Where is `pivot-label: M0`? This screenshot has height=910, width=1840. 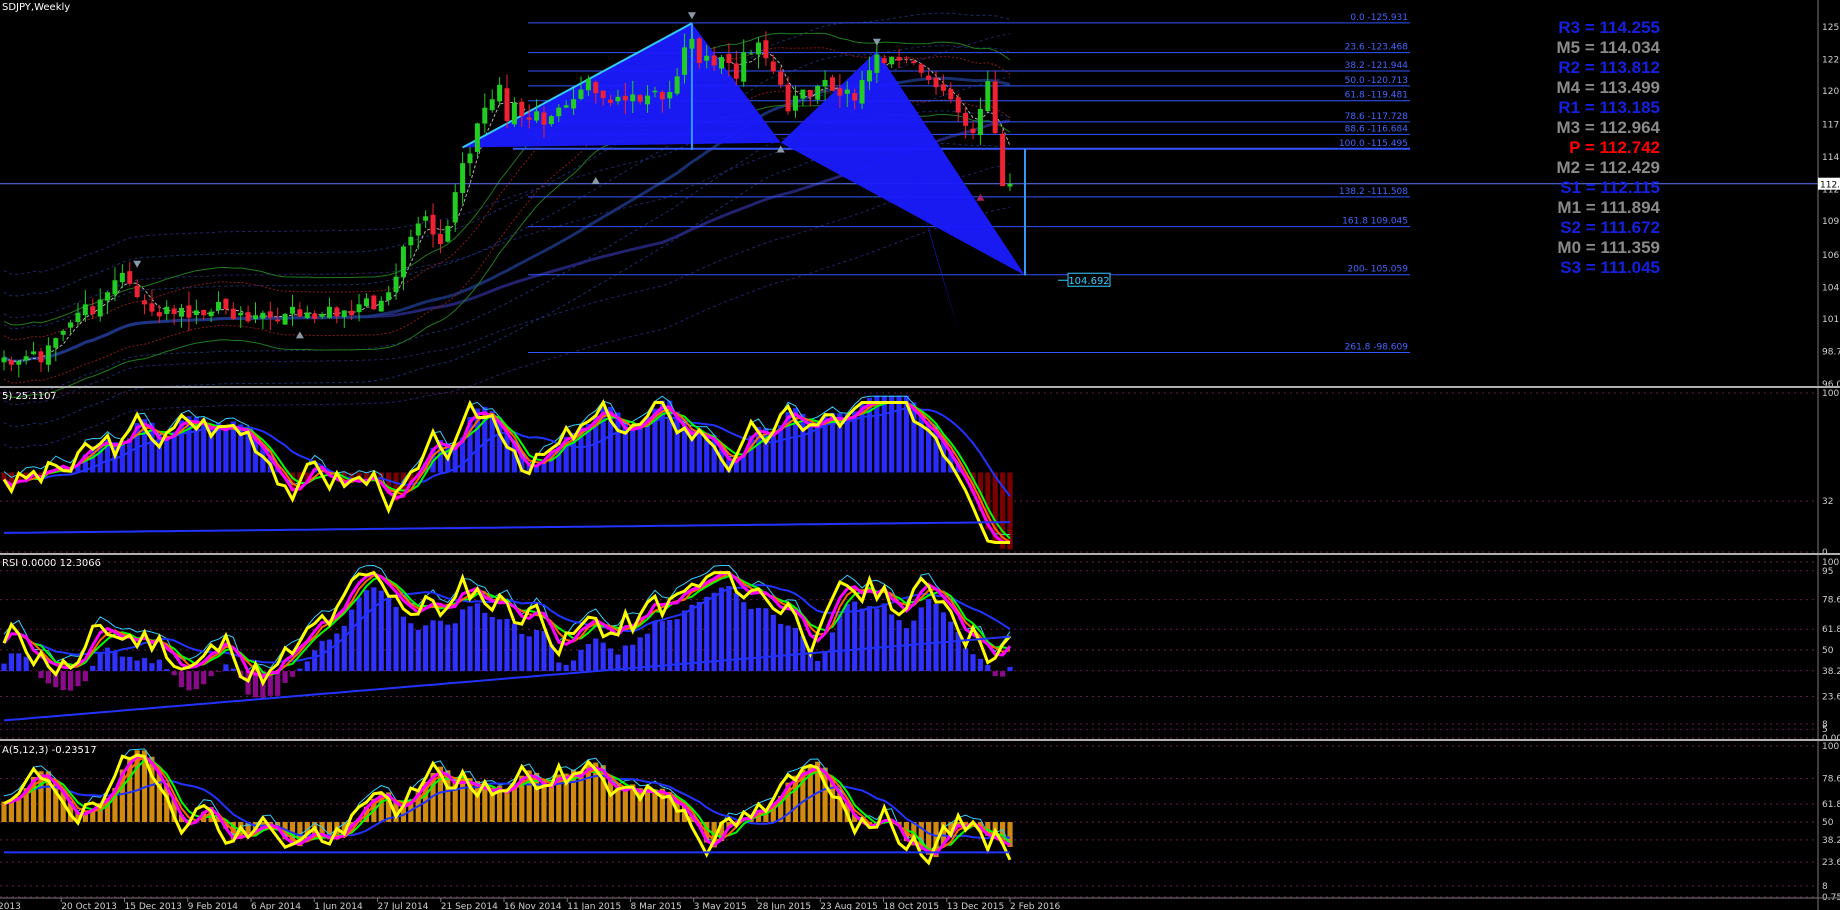
pivot-label: M0 is located at coordinates (1569, 247).